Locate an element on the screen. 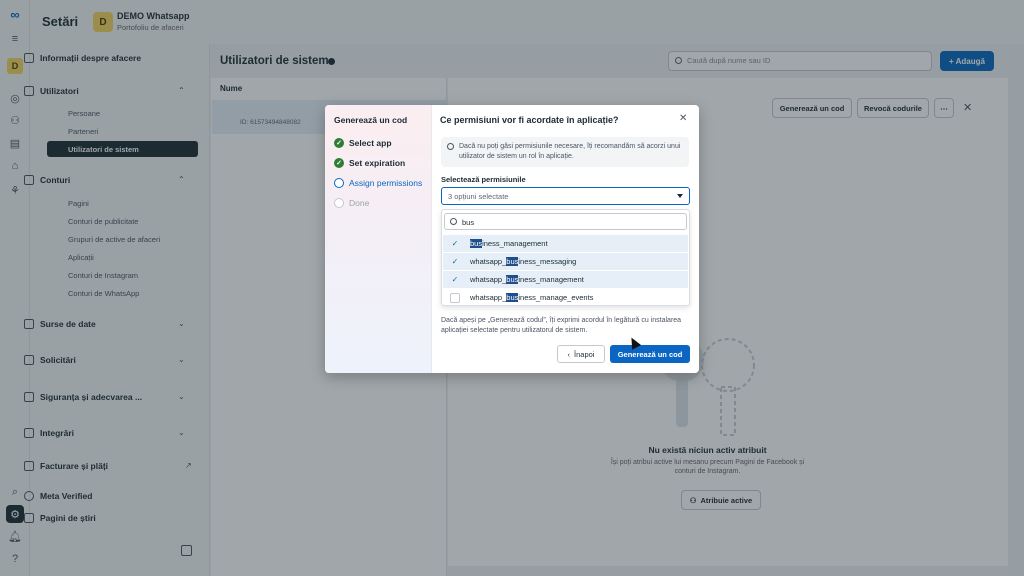 The width and height of the screenshot is (1024, 576). permission-option: ✓ business_management is located at coordinates (565, 243).